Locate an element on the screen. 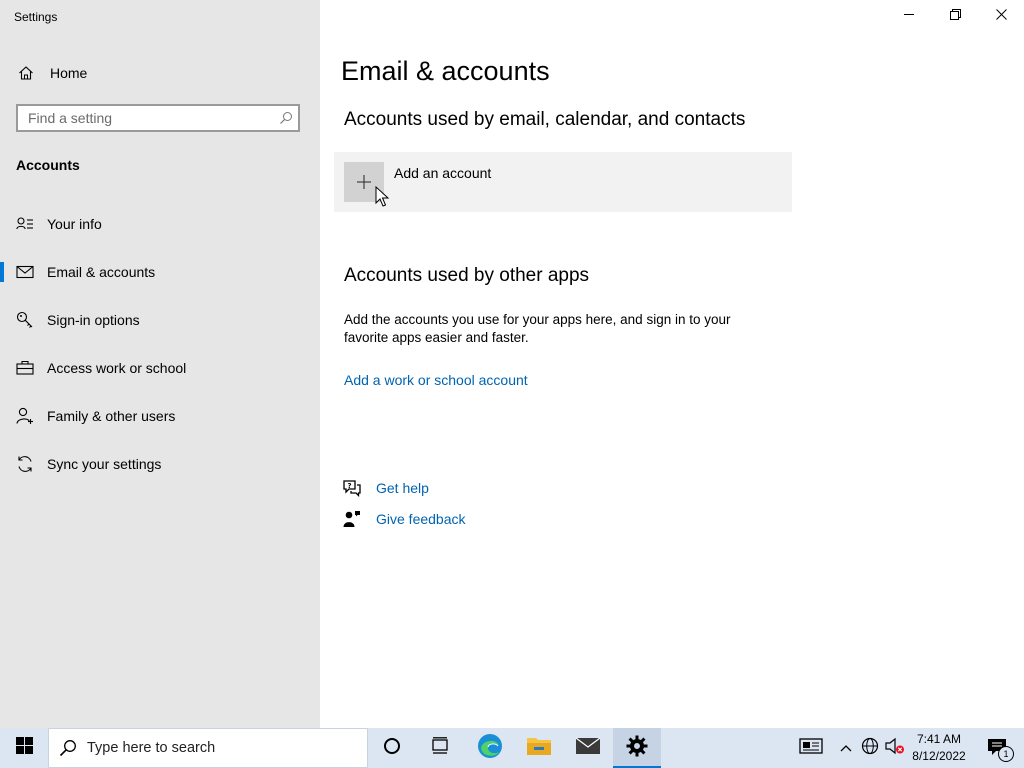  notification-count-badge: 1 is located at coordinates (1006, 754).